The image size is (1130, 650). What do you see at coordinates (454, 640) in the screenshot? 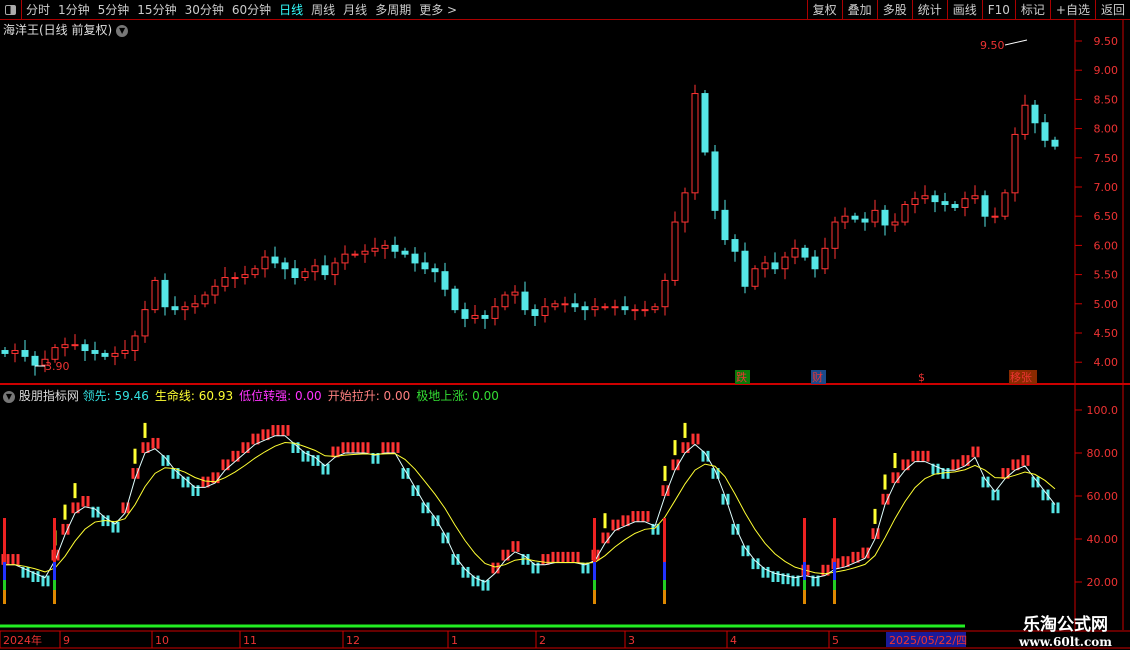
I see `date-label: 1` at bounding box center [454, 640].